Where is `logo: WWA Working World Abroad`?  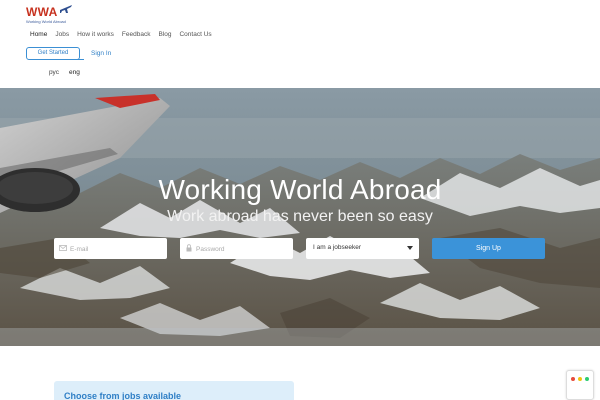 logo: WWA Working World Abroad is located at coordinates (49, 14).